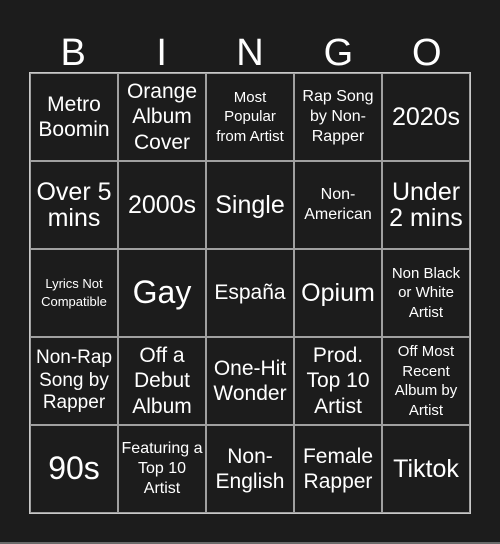  Describe the element at coordinates (427, 53) in the screenshot. I see `header-letter-o: O` at that location.